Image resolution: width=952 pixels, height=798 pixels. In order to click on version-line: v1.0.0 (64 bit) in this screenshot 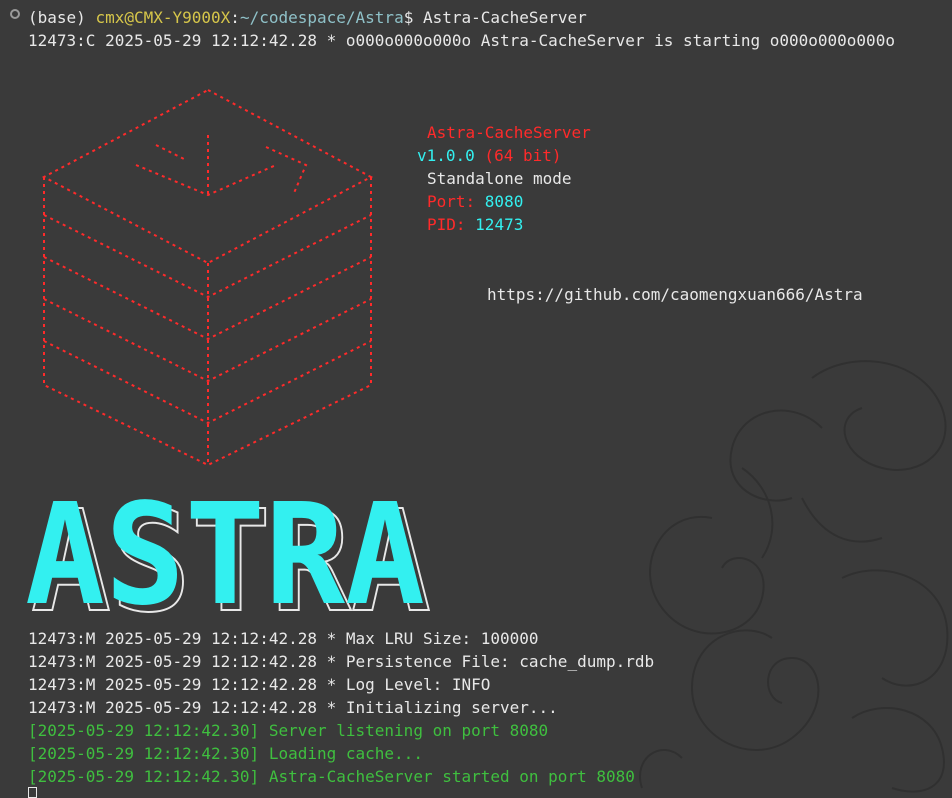, I will do `click(489, 155)`.